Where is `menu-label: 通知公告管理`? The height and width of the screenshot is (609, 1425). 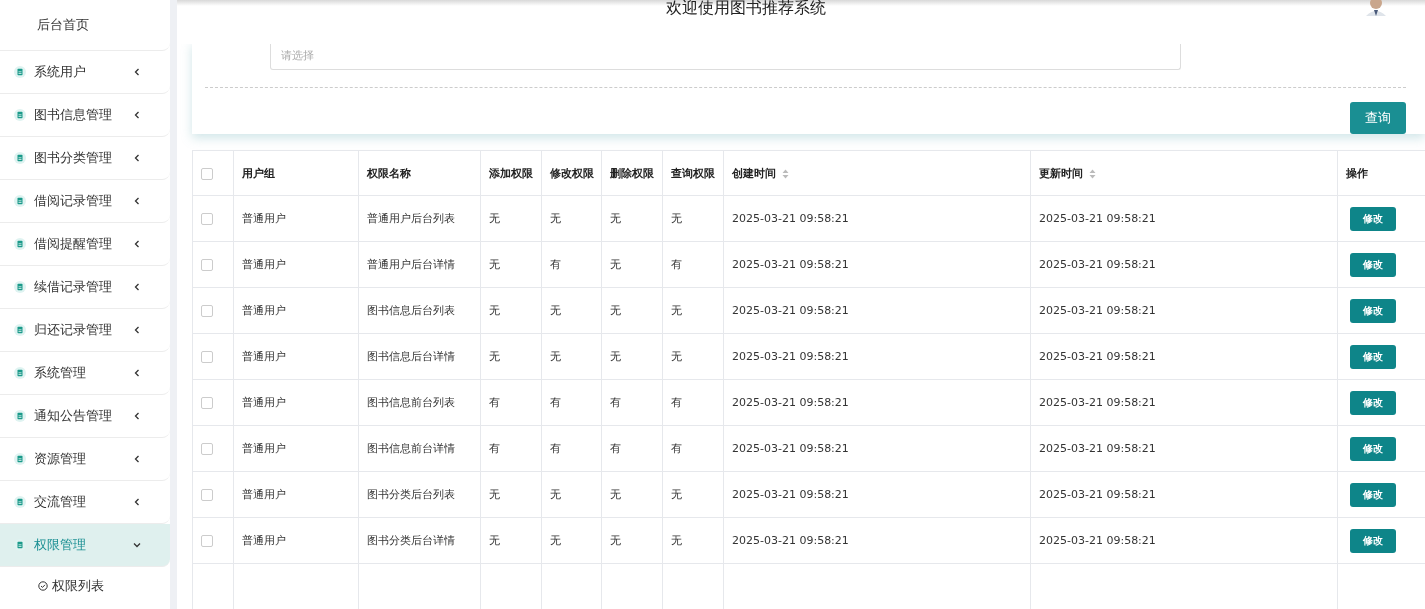
menu-label: 通知公告管理 is located at coordinates (73, 416).